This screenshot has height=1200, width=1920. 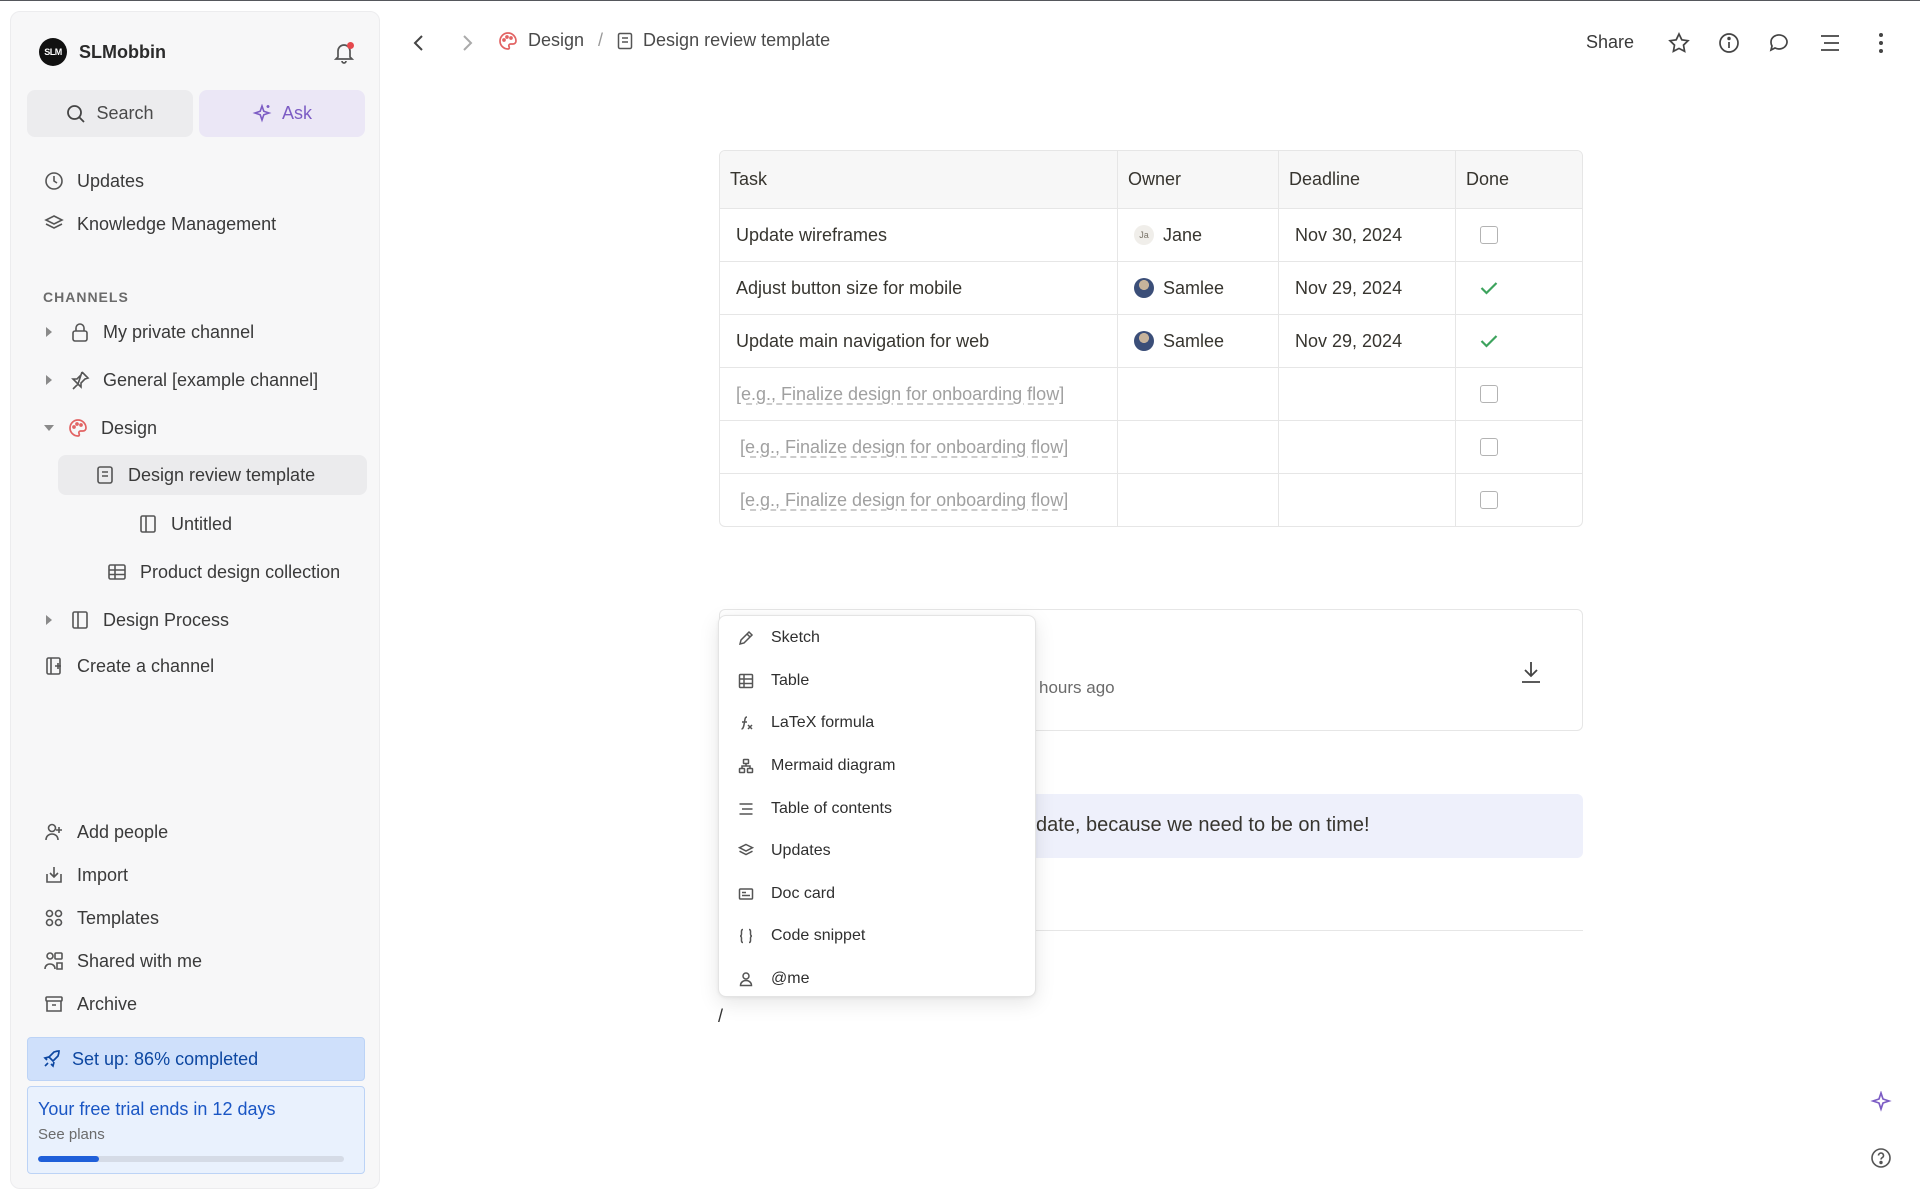 I want to click on column-header-owner: Owner, so click(x=1197, y=179).